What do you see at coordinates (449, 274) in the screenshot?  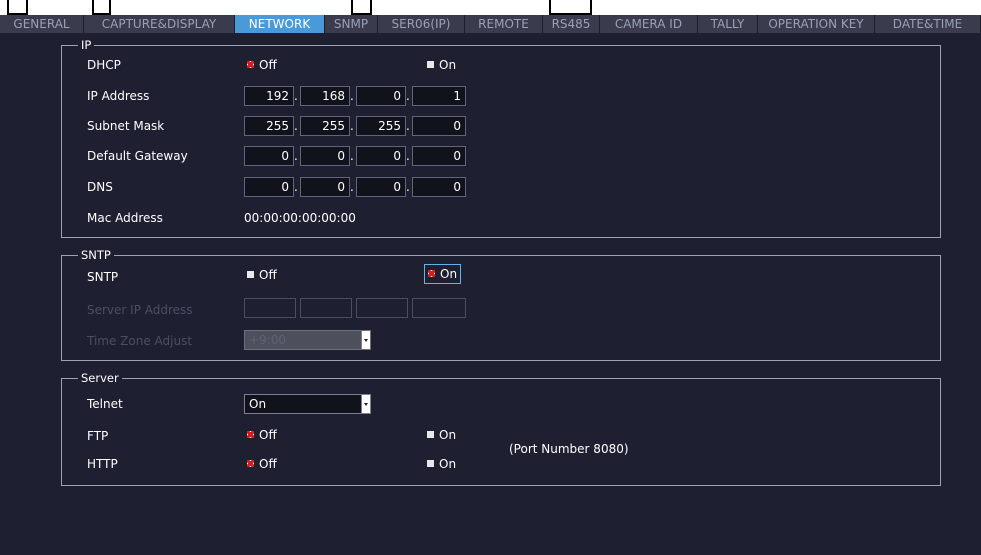 I see `sntp-on-label: On` at bounding box center [449, 274].